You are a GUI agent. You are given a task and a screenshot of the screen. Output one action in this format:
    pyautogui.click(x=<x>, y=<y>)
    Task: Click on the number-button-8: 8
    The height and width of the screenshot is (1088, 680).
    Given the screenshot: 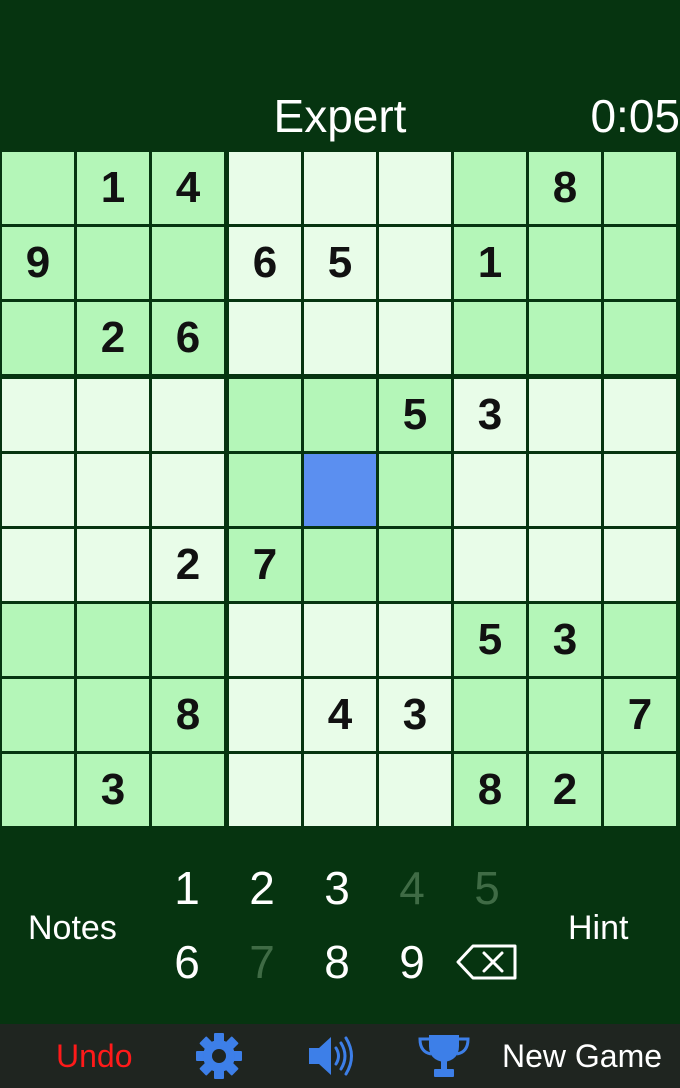 What is the action you would take?
    pyautogui.click(x=337, y=962)
    